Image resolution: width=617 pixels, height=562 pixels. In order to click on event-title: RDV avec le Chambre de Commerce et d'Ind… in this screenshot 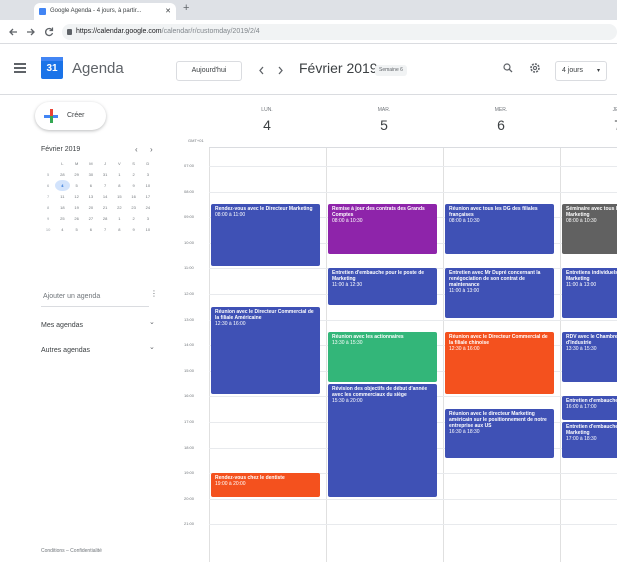, I will do `click(591, 340)`.